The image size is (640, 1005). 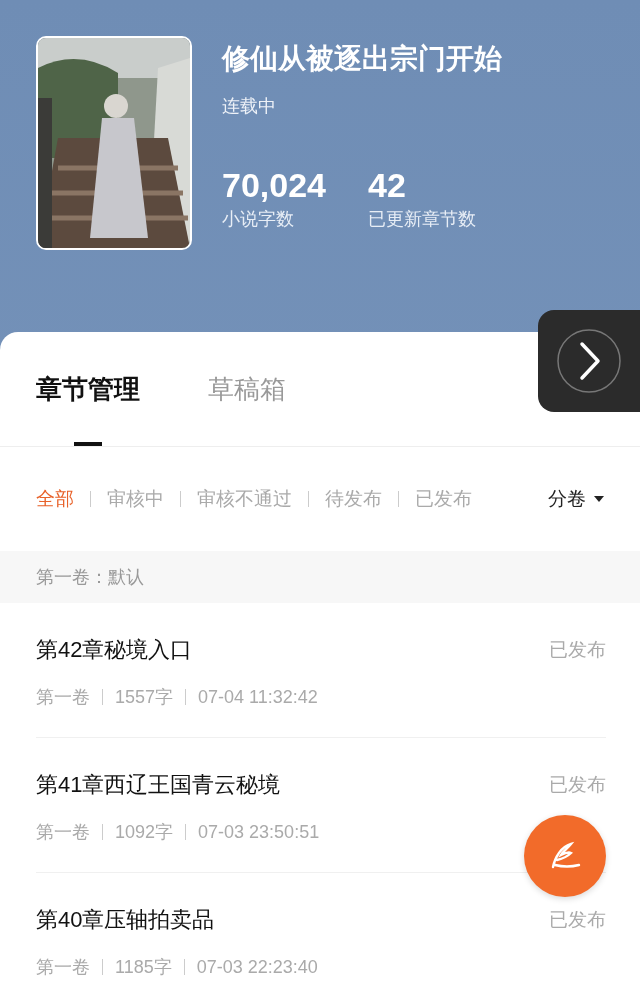 What do you see at coordinates (274, 185) in the screenshot?
I see `stat-value: 70,024` at bounding box center [274, 185].